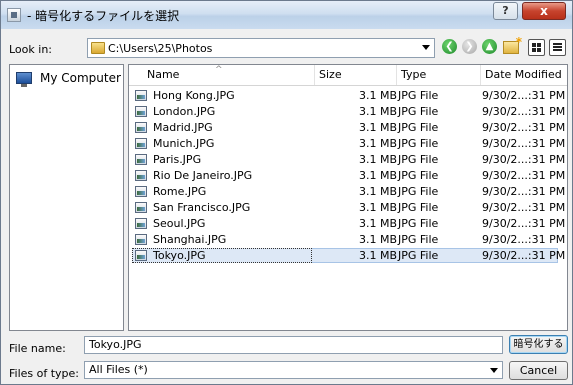 The height and width of the screenshot is (385, 573). I want to click on file-name-cell: Seoul.JPG, so click(179, 223).